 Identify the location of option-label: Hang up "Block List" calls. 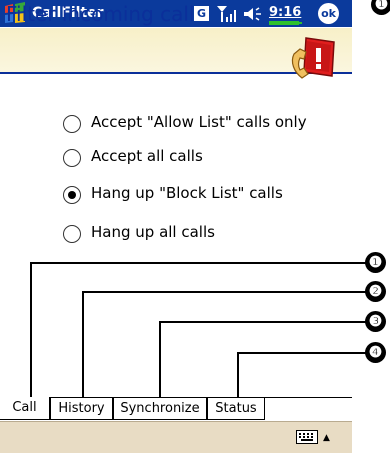
(187, 193).